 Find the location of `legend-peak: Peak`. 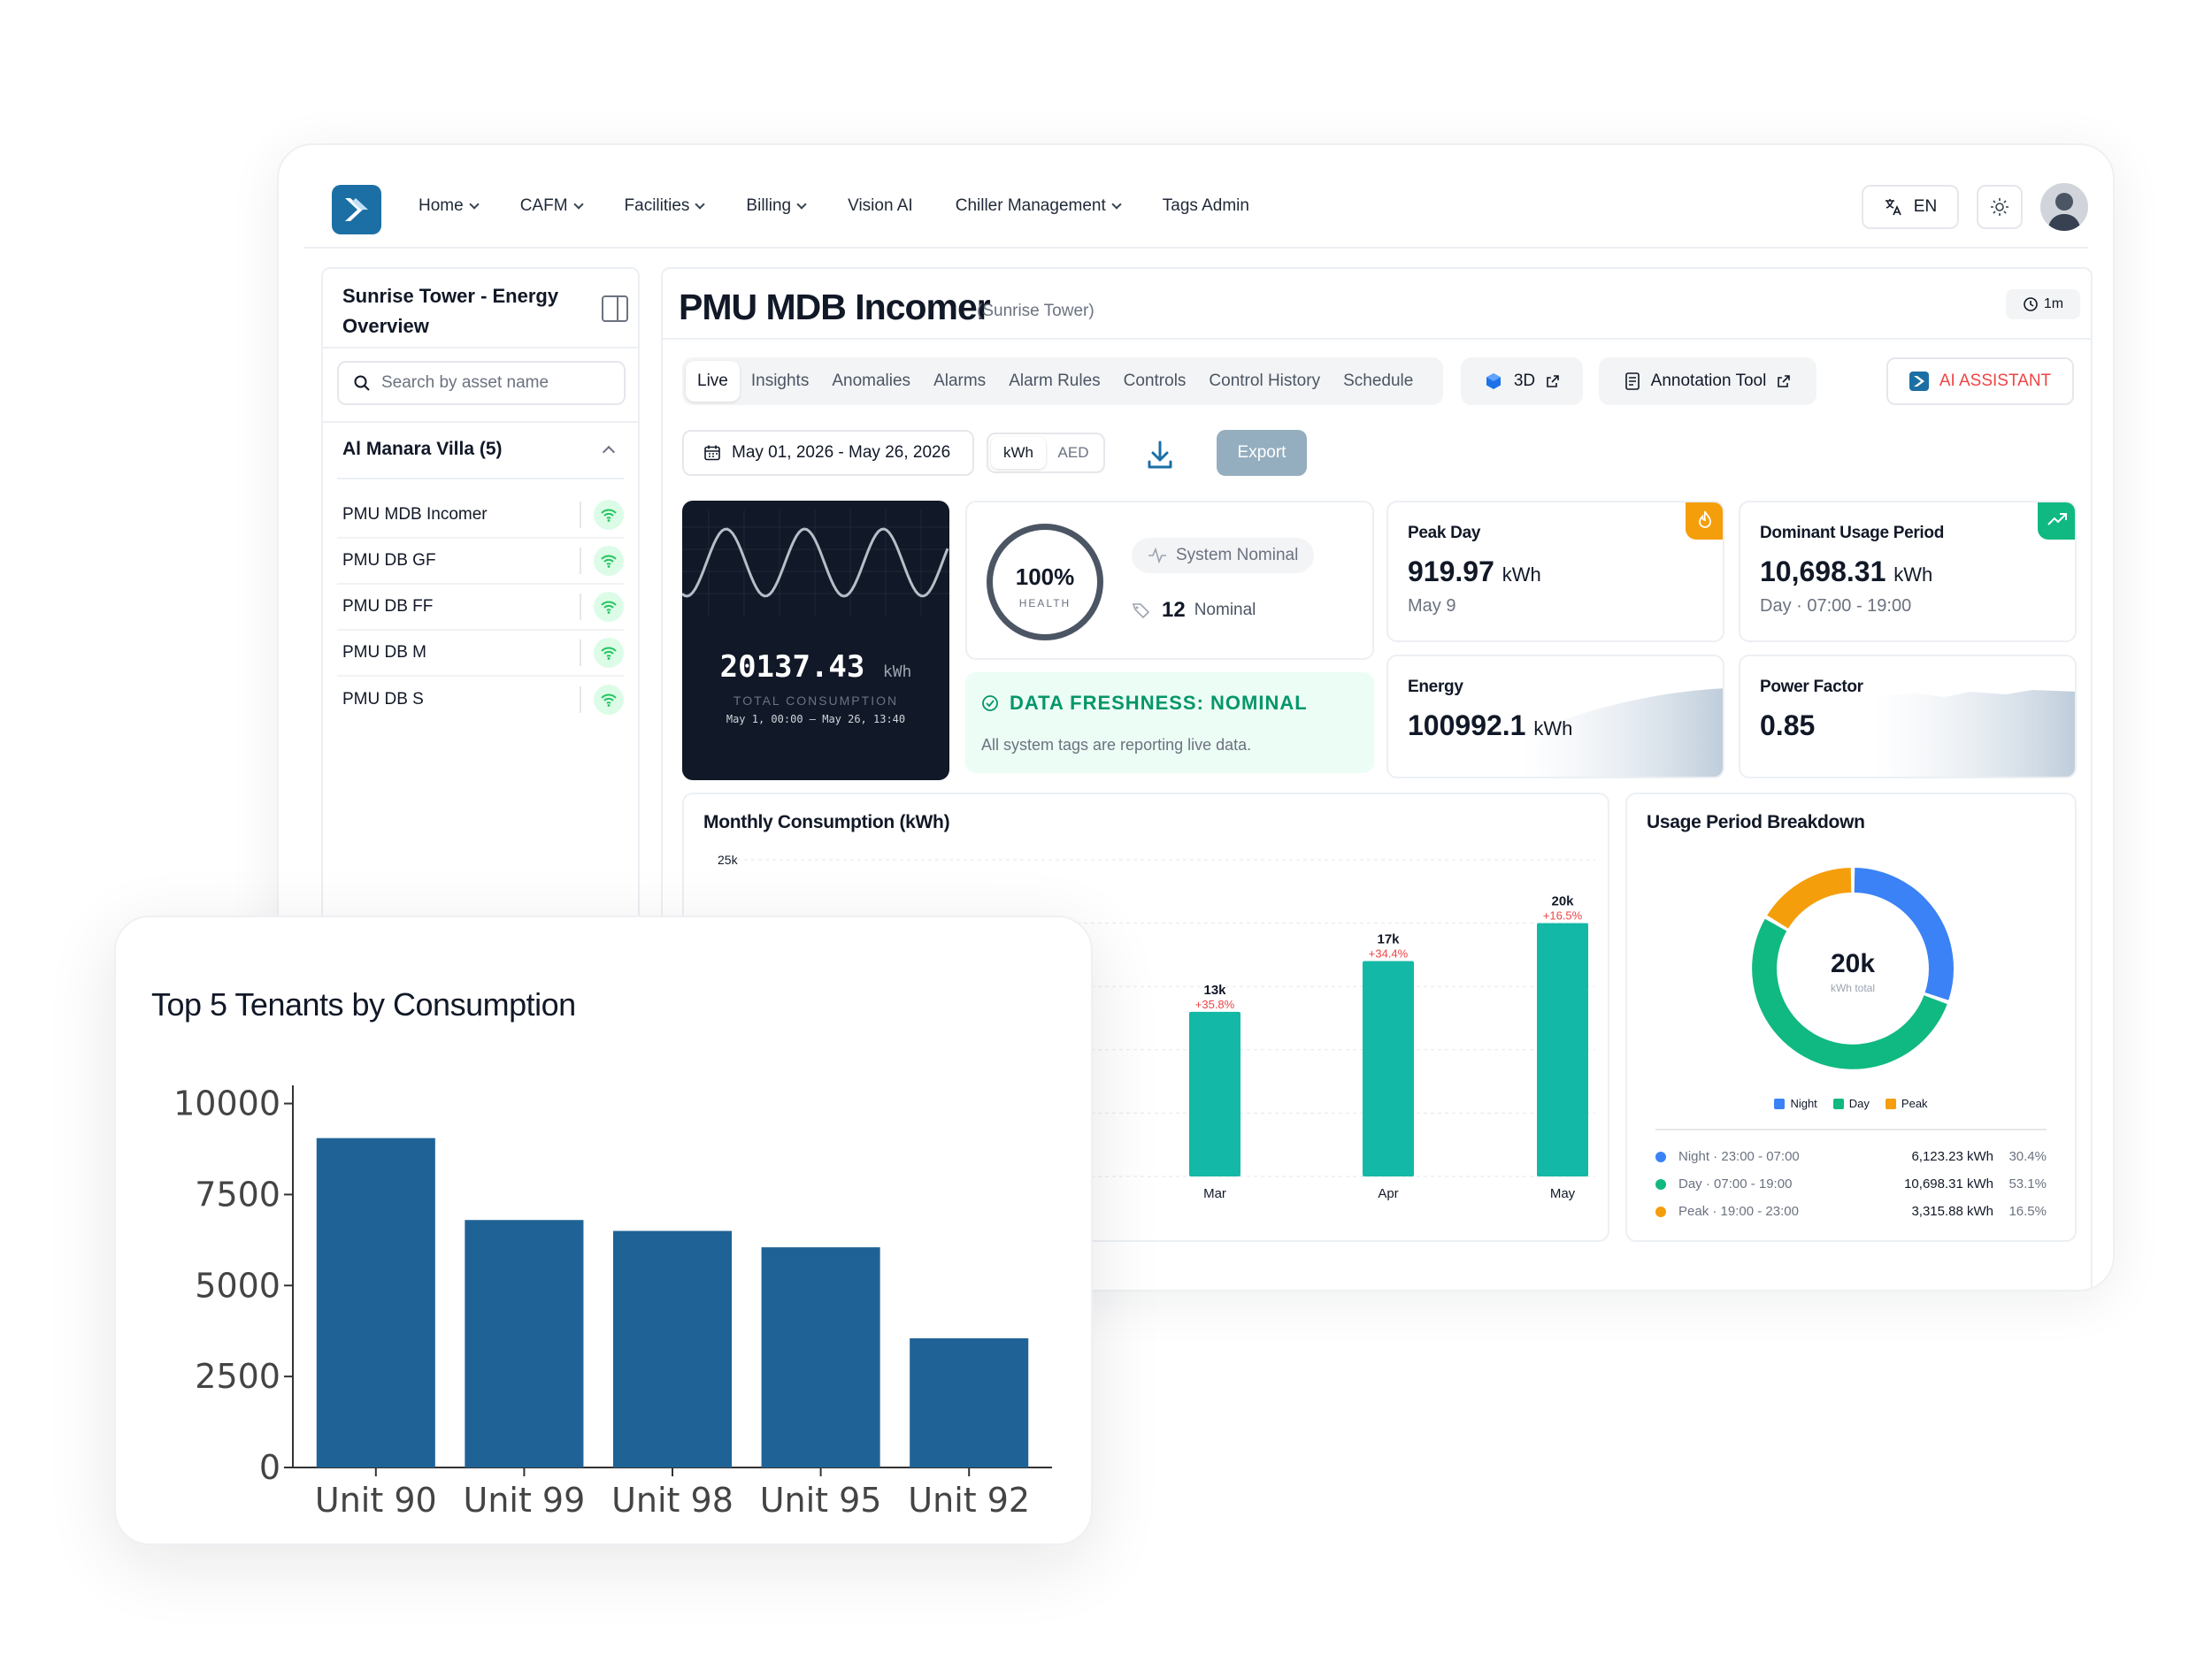

legend-peak: Peak is located at coordinates (1906, 1103).